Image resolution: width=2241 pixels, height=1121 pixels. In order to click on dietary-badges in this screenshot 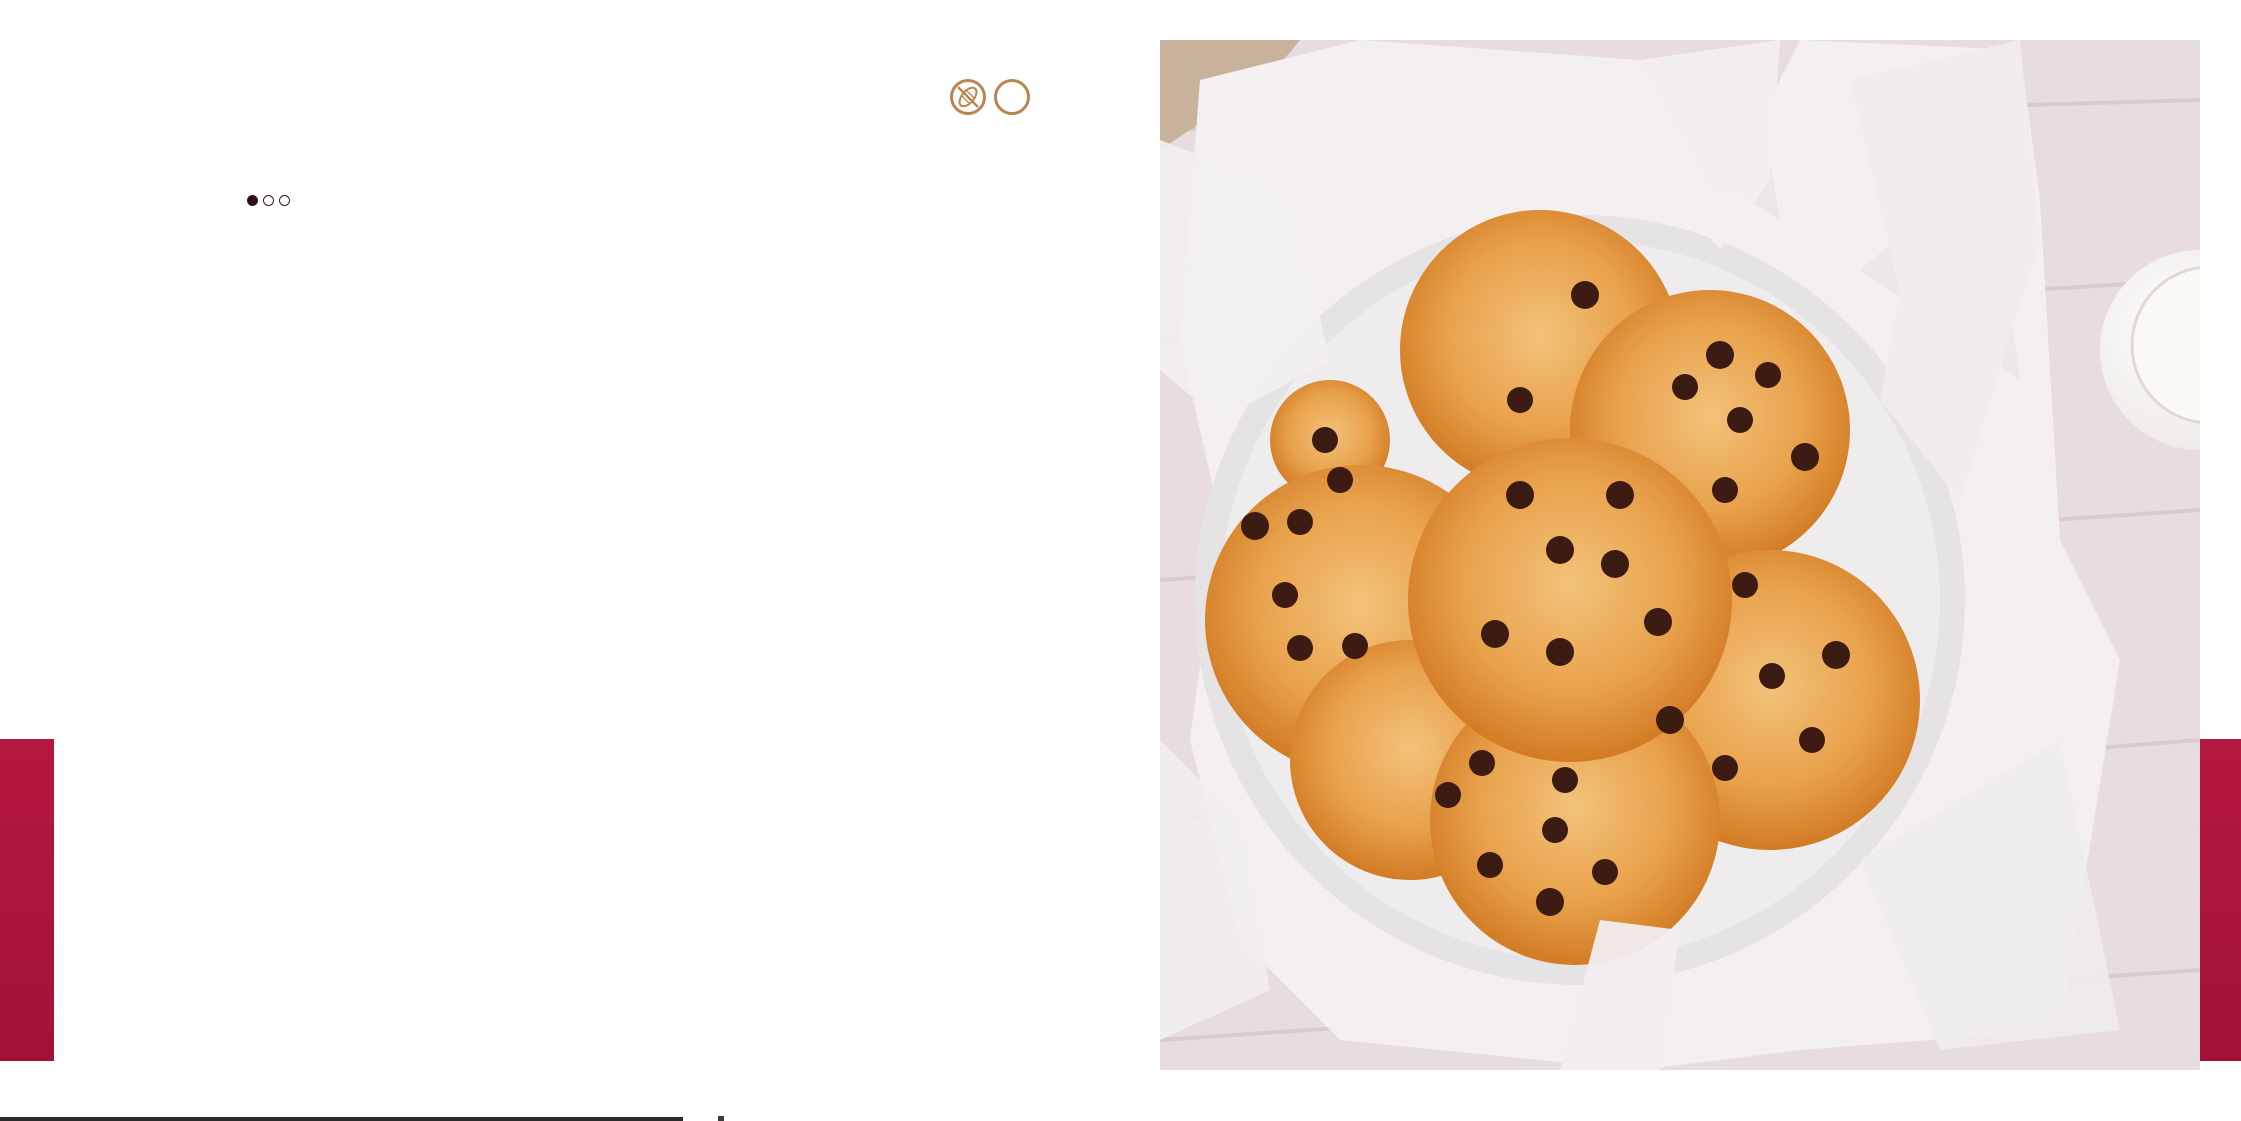, I will do `click(990, 97)`.